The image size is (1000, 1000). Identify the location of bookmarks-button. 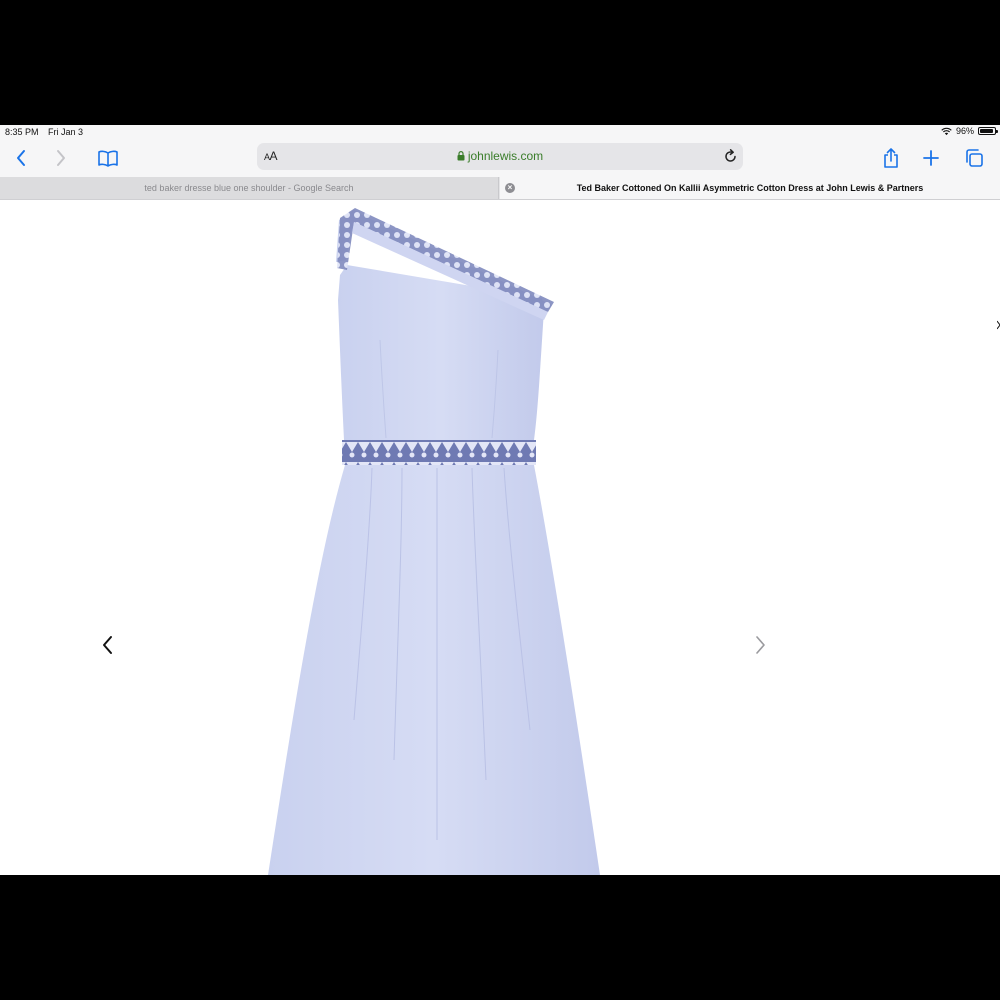
(108, 158).